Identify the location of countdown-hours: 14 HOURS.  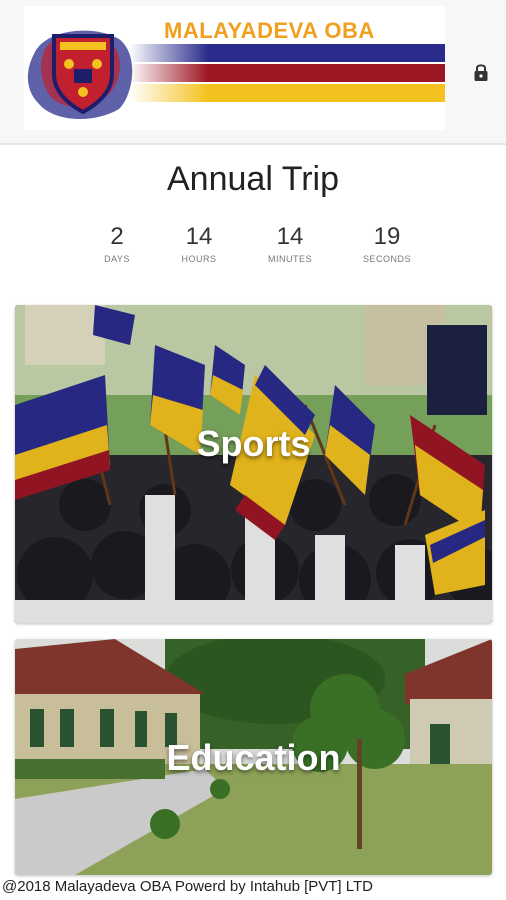
(199, 243).